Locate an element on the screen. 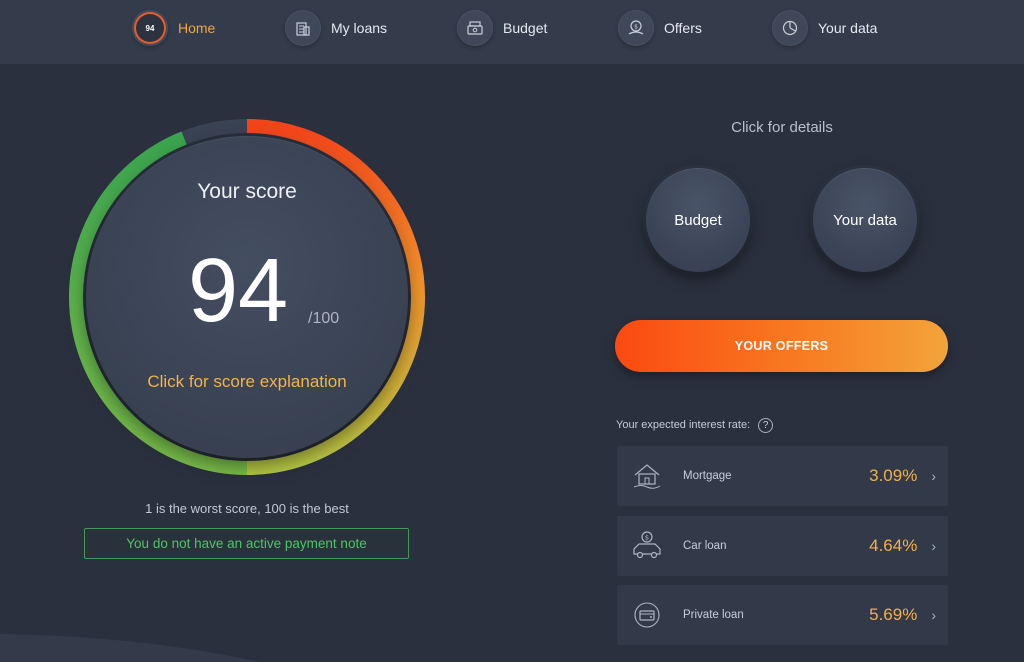 Image resolution: width=1024 pixels, height=662 pixels. rate-row-mortgage: Mortgage 3.09% › is located at coordinates (782, 476).